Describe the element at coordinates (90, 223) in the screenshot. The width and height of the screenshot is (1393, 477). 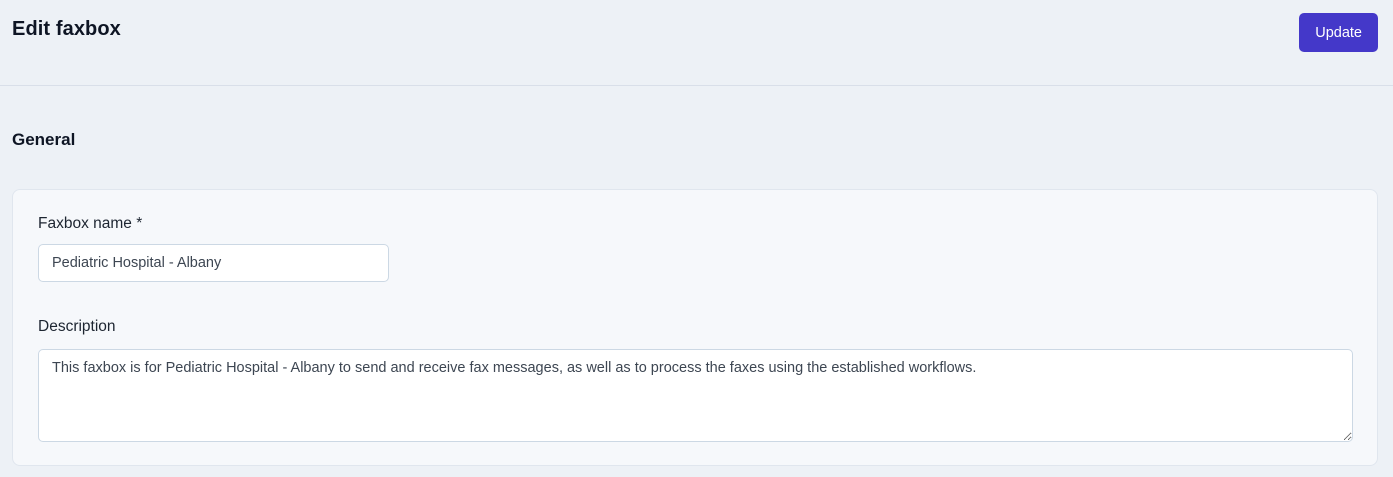
I see `faxbox-name-label: Faxbox name *` at that location.